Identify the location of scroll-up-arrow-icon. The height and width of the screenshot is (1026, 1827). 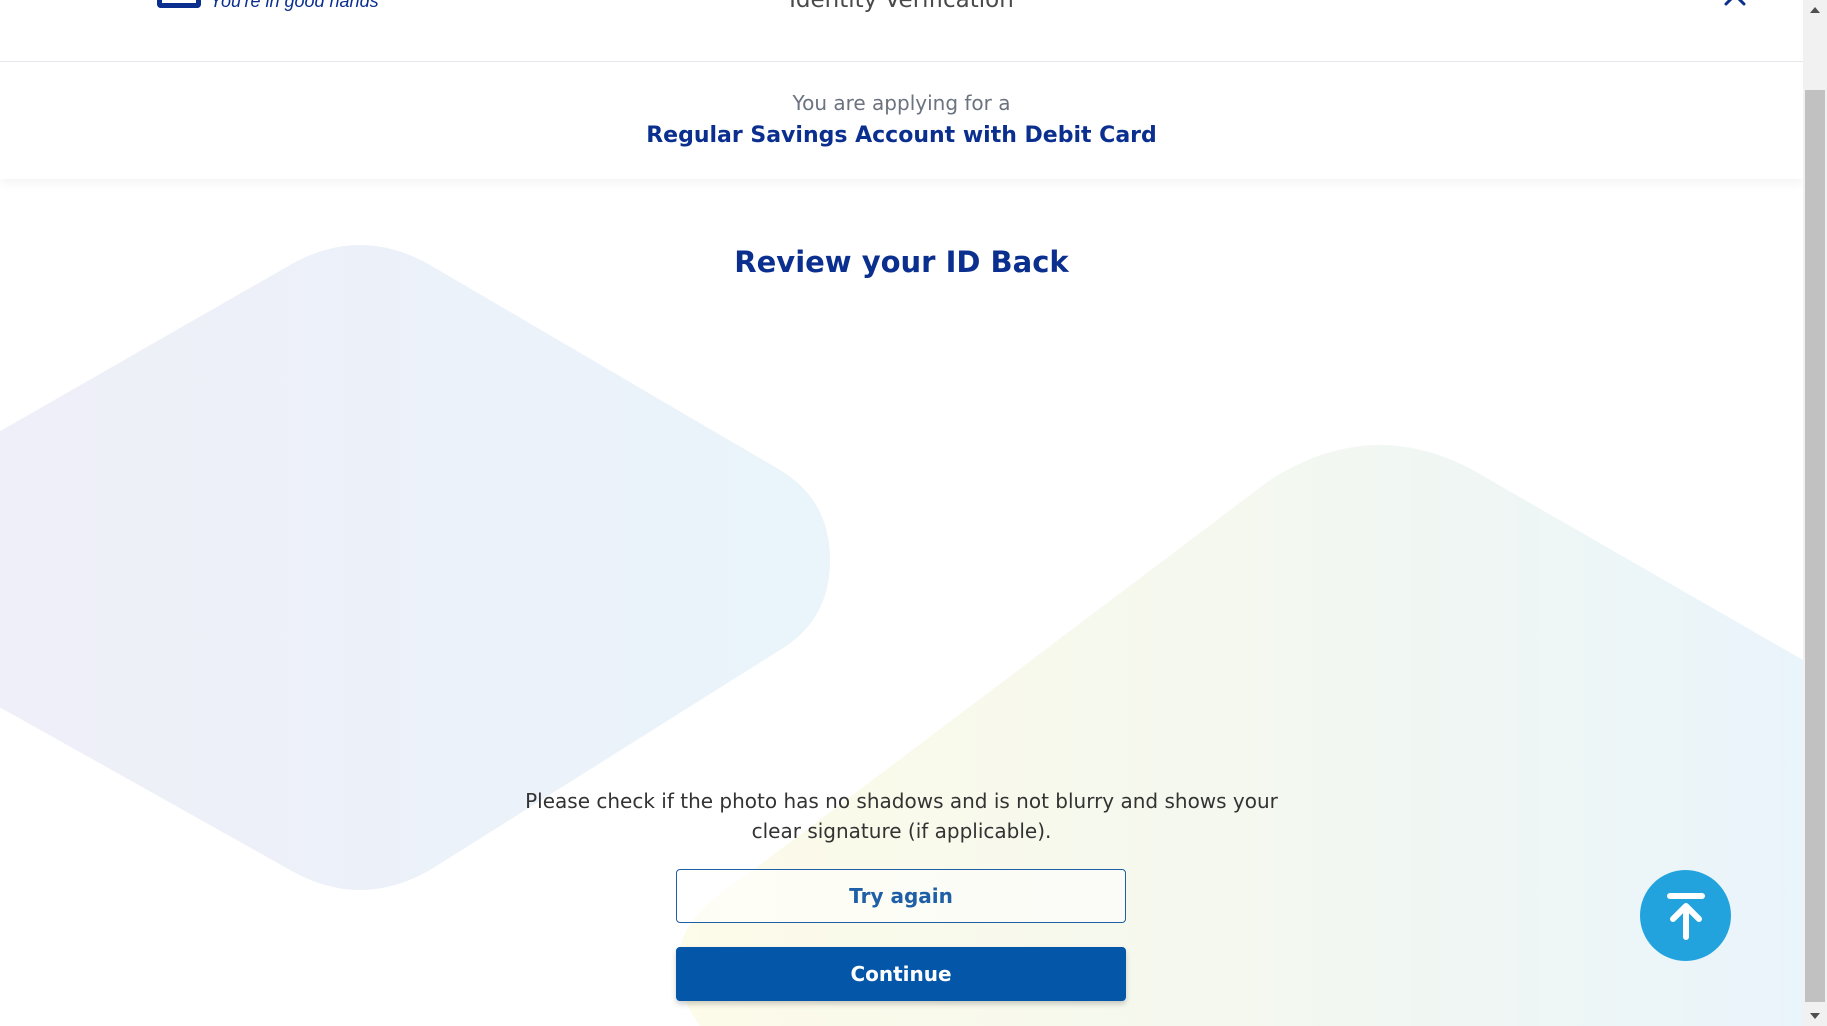
(1815, 10).